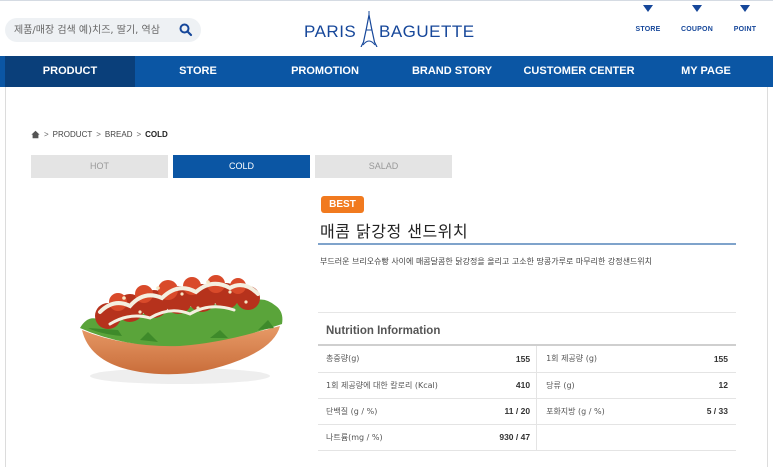  Describe the element at coordinates (378, 437) in the screenshot. I see `nutrition-label: 나트륨(mg / %)` at that location.